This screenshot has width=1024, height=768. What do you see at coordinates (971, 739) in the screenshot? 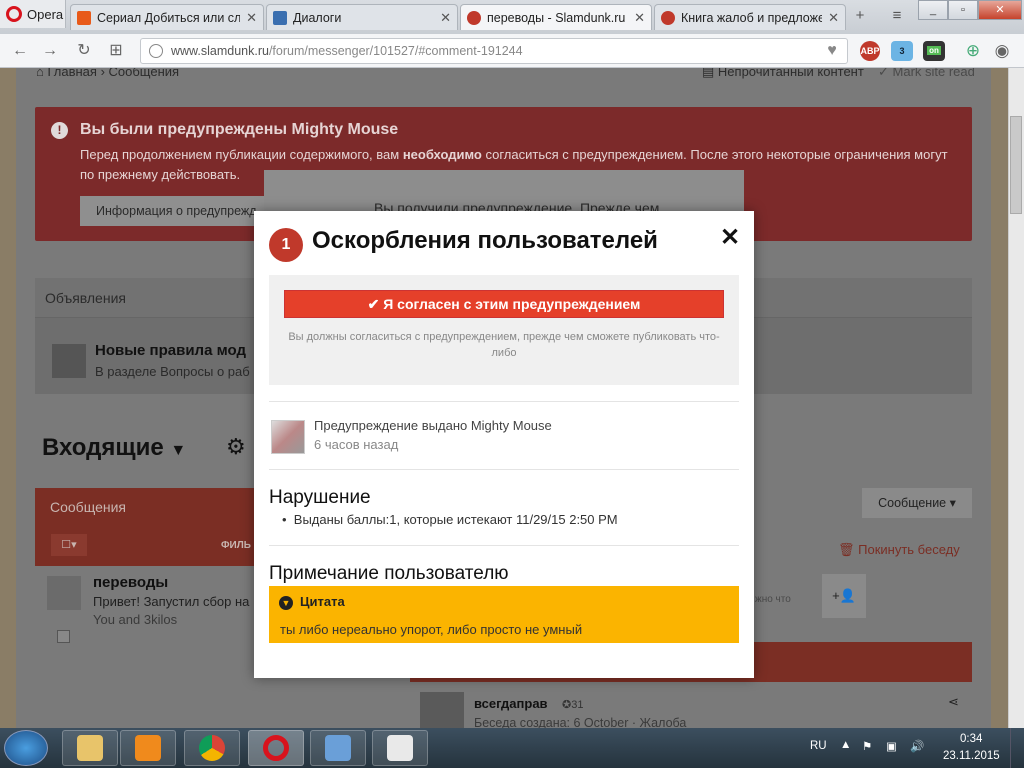
I see `clock-time: 0:34` at bounding box center [971, 739].